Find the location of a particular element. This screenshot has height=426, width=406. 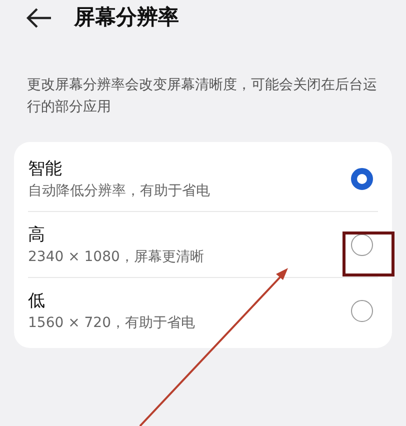

option-title: 高 is located at coordinates (37, 235).